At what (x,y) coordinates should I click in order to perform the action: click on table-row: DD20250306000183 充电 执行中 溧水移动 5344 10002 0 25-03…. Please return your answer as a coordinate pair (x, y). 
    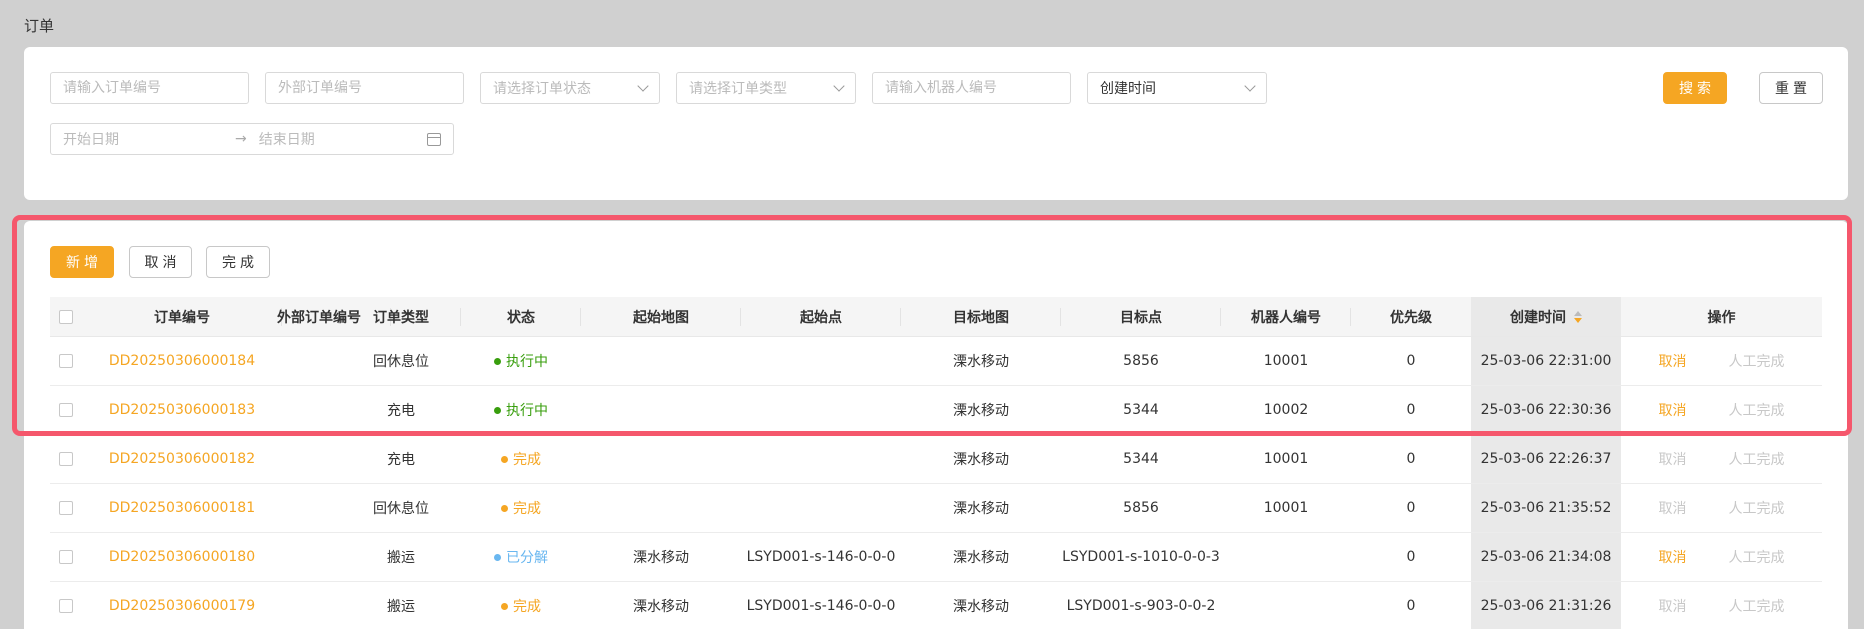
    Looking at the image, I should click on (936, 410).